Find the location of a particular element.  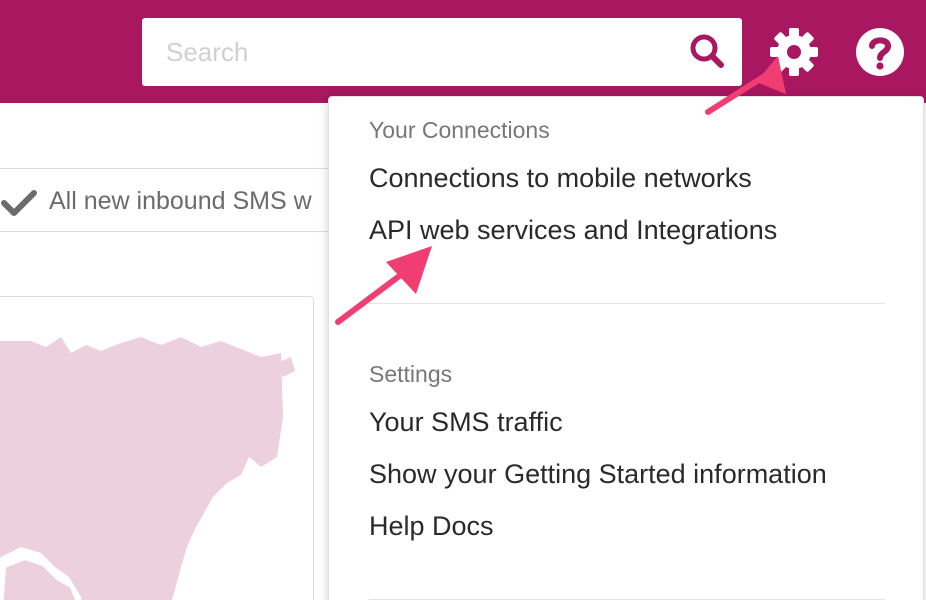

dropdown-heading-settings: Settings is located at coordinates (411, 374).